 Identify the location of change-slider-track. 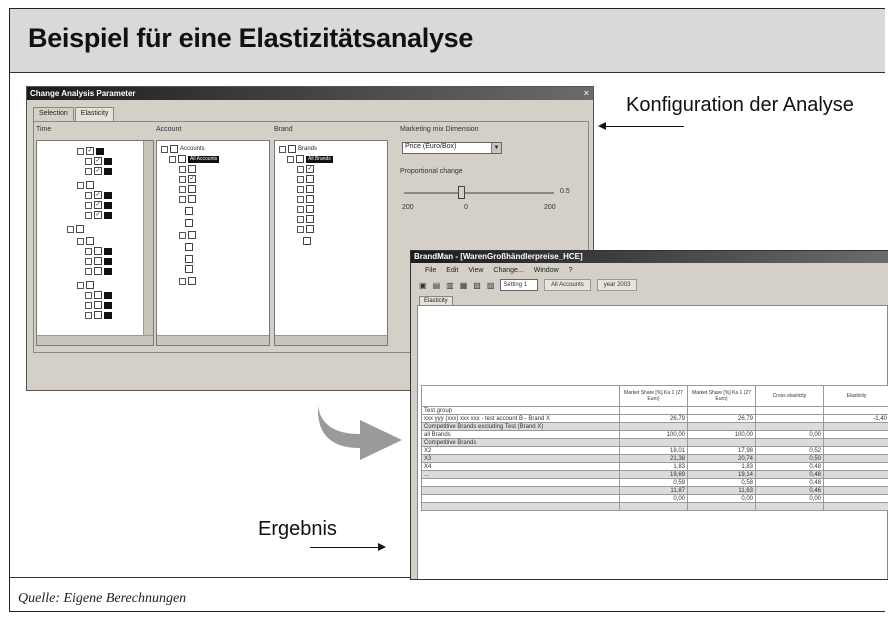
(479, 193).